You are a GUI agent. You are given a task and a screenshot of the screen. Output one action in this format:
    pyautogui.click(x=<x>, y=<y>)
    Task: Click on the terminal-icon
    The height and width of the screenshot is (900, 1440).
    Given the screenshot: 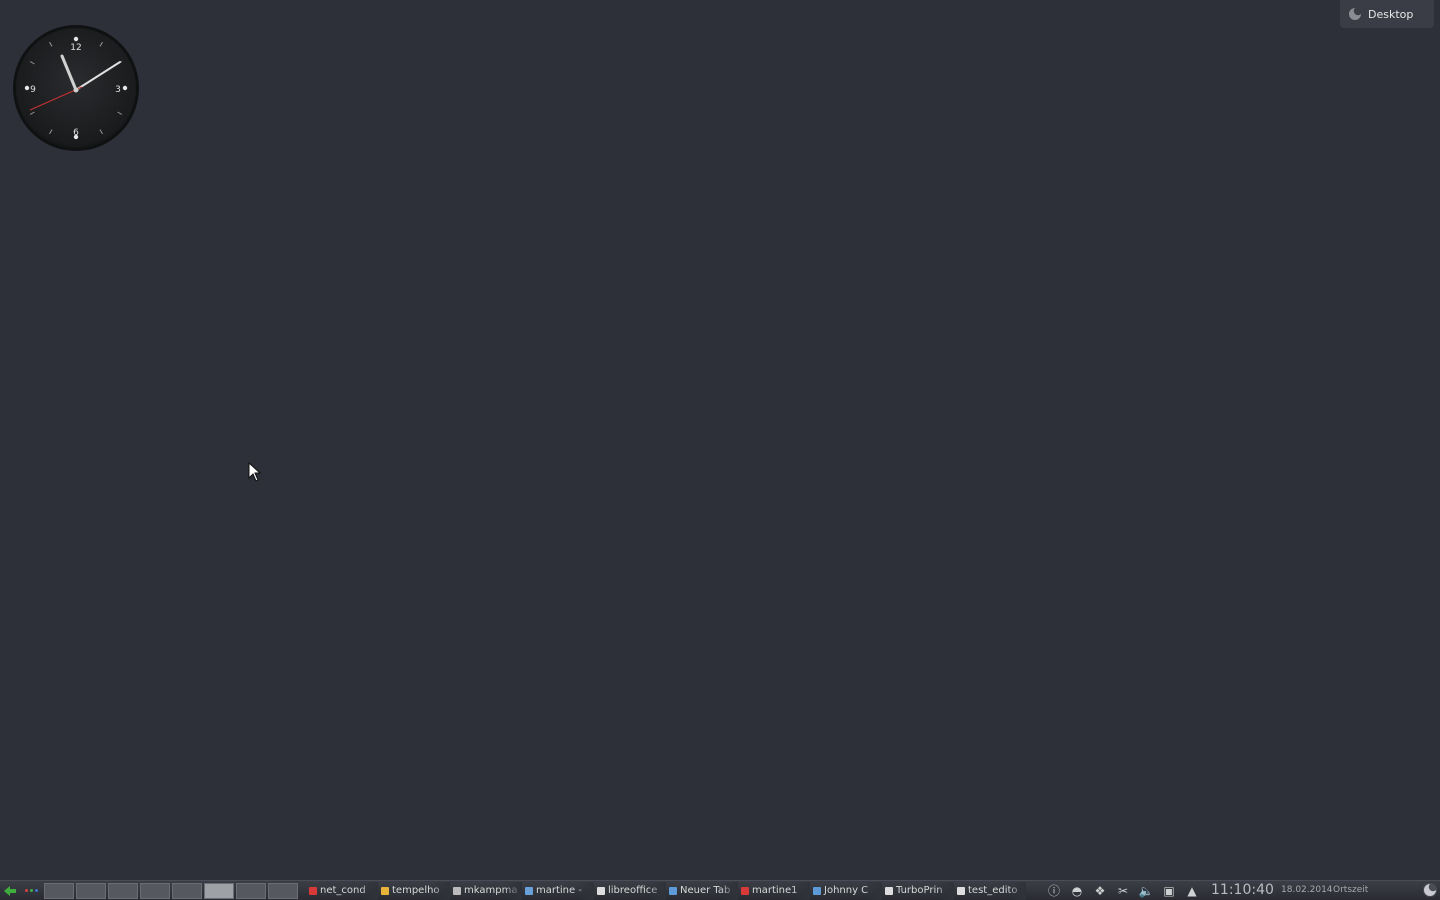 What is the action you would take?
    pyautogui.click(x=457, y=890)
    